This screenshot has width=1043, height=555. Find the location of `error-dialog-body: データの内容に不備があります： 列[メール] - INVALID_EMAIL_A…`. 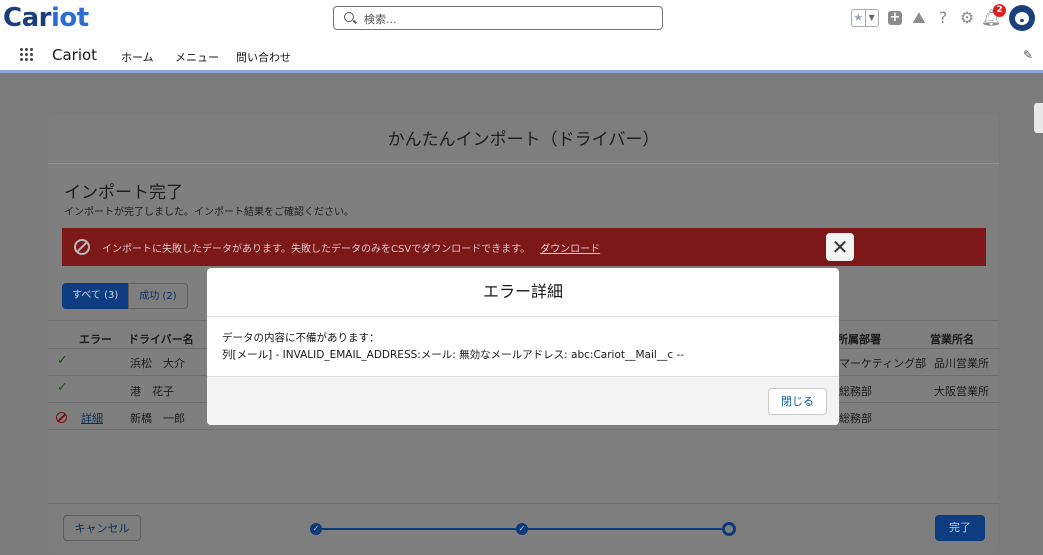

error-dialog-body: データの内容に不備があります： 列[メール] - INVALID_EMAIL_A… is located at coordinates (523, 347).